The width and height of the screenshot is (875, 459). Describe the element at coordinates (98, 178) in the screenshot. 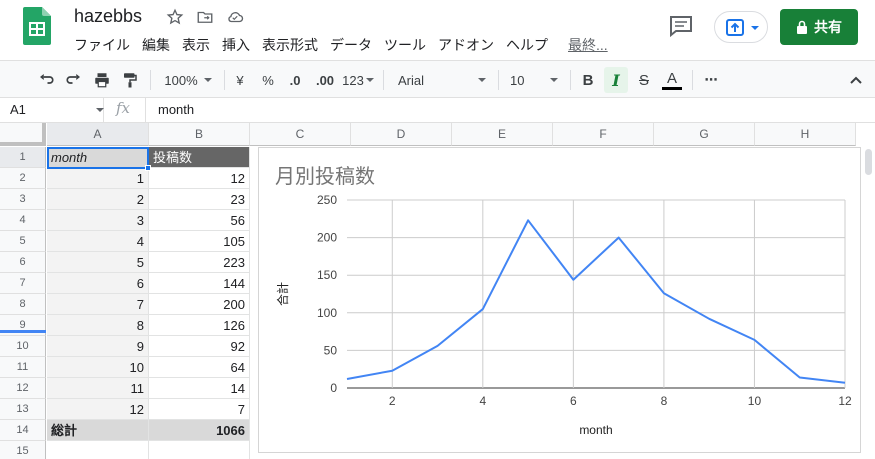

I see `cell-a2: 1` at that location.